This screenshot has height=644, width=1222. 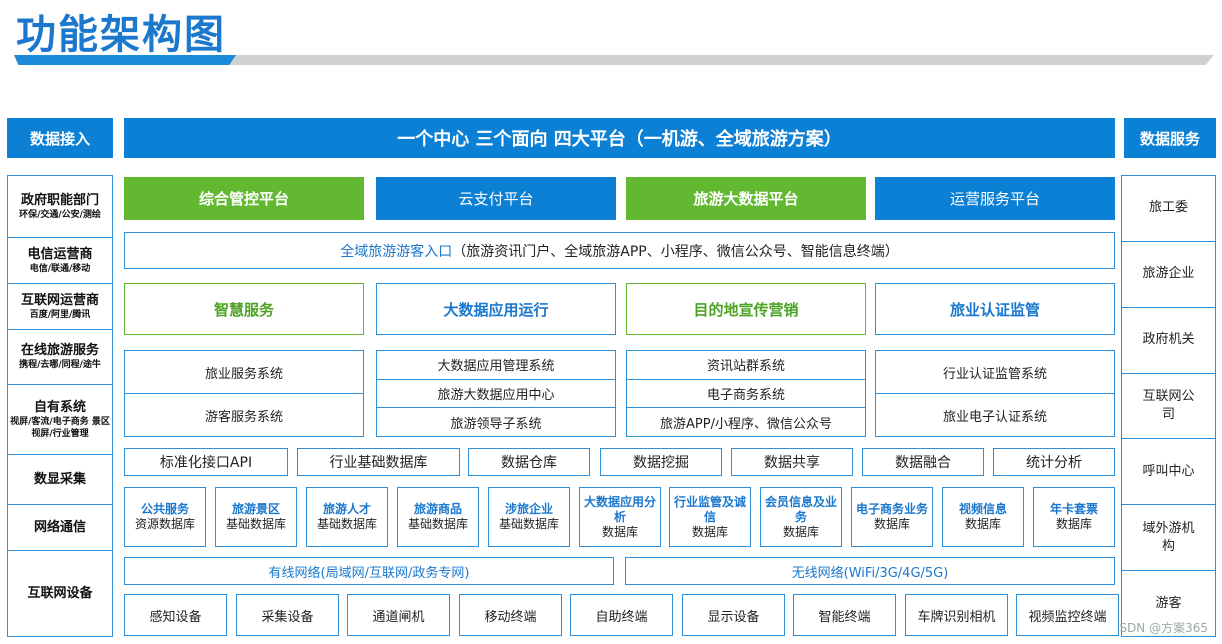 What do you see at coordinates (746, 424) in the screenshot?
I see `system-item: 旅游APP/小程序、微信公众号` at bounding box center [746, 424].